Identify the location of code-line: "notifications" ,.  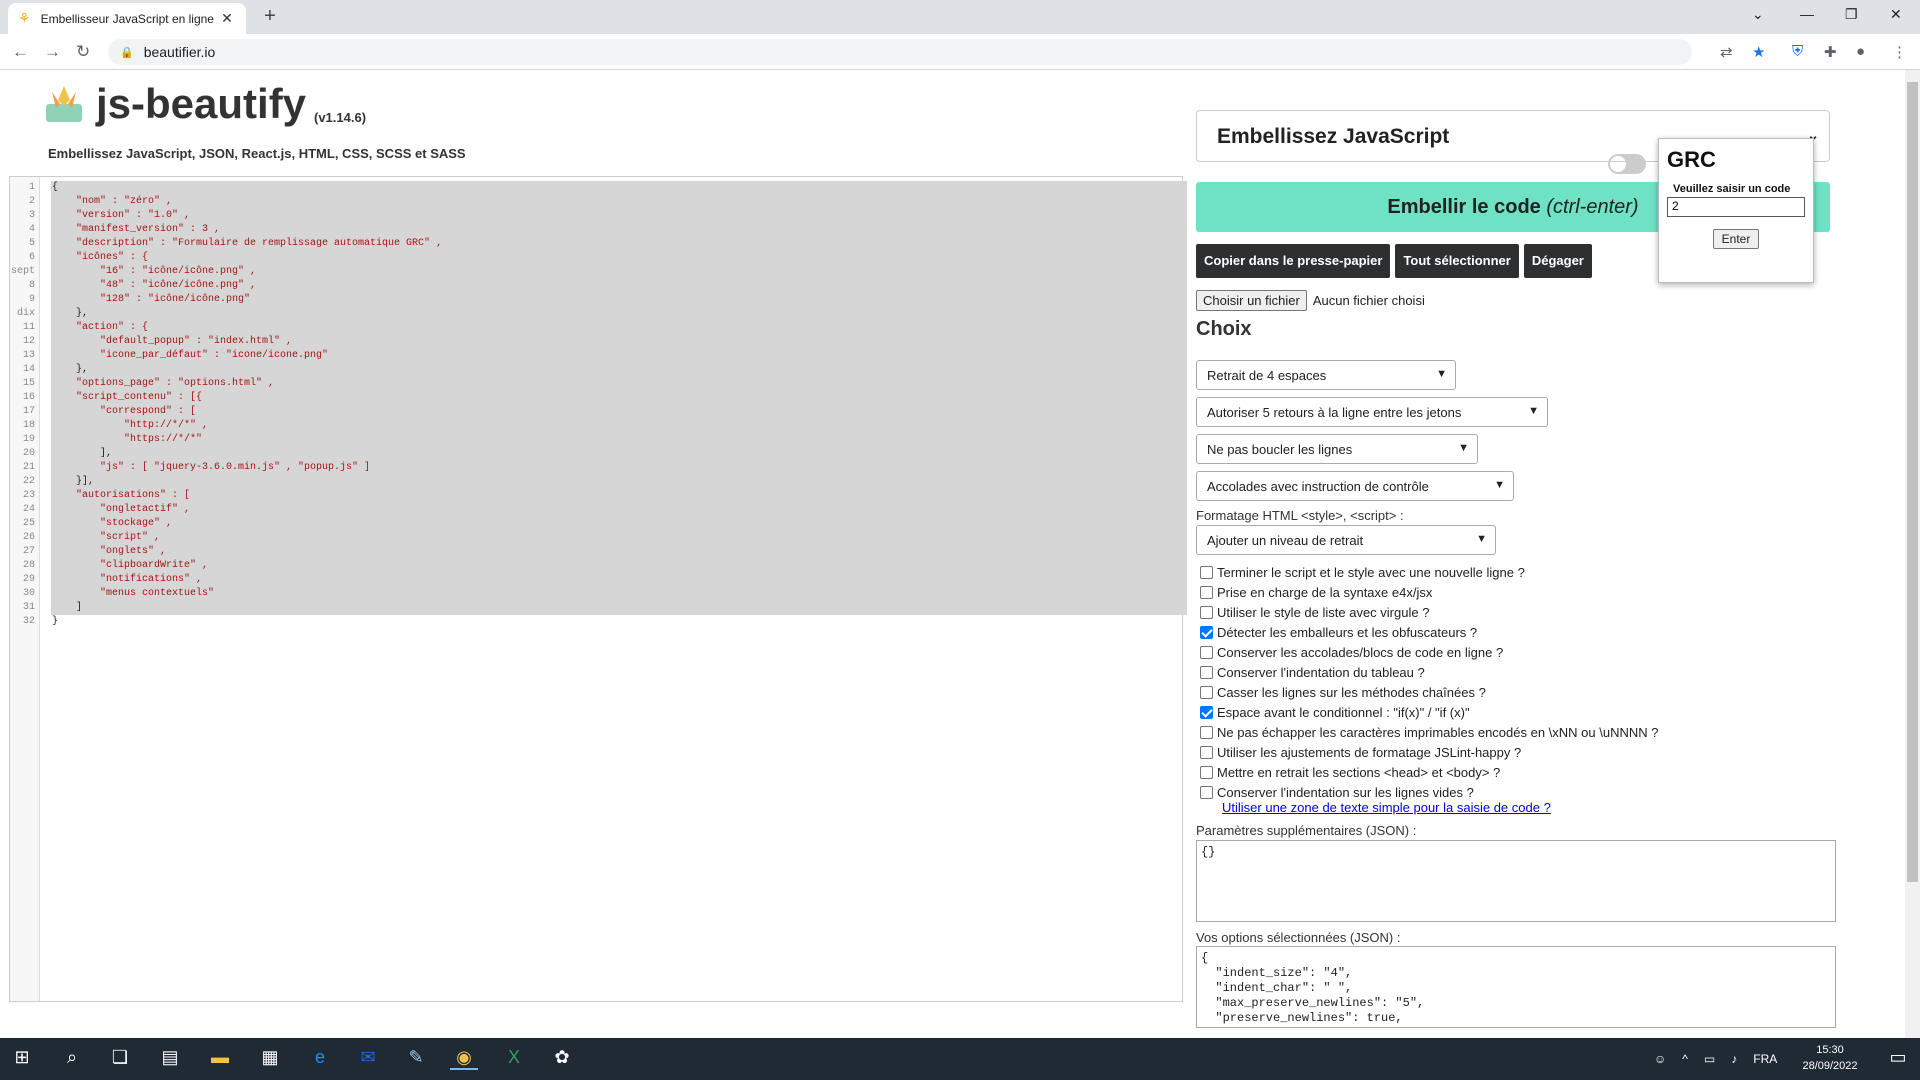
(127, 579).